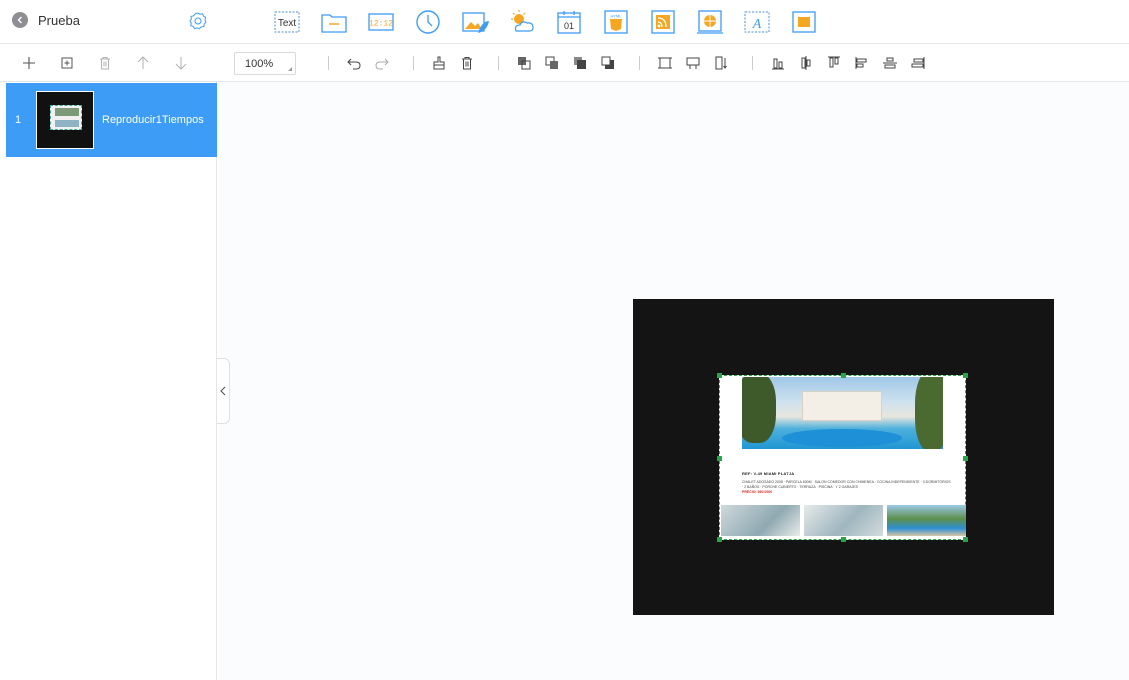 The image size is (1129, 680). What do you see at coordinates (965, 458) in the screenshot?
I see `resize-handle-right` at bounding box center [965, 458].